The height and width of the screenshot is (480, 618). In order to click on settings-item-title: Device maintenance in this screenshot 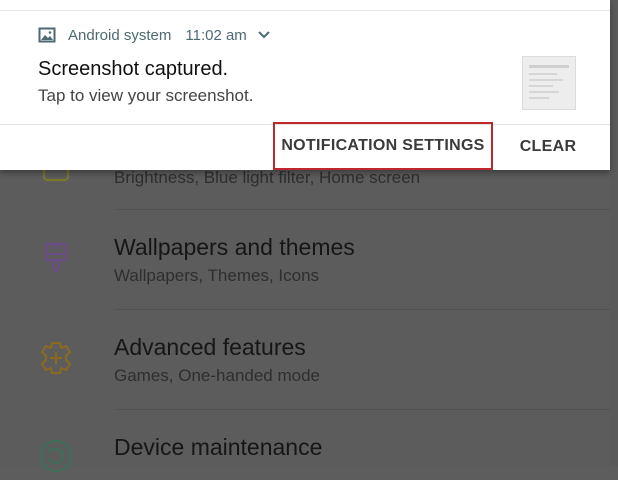, I will do `click(218, 447)`.